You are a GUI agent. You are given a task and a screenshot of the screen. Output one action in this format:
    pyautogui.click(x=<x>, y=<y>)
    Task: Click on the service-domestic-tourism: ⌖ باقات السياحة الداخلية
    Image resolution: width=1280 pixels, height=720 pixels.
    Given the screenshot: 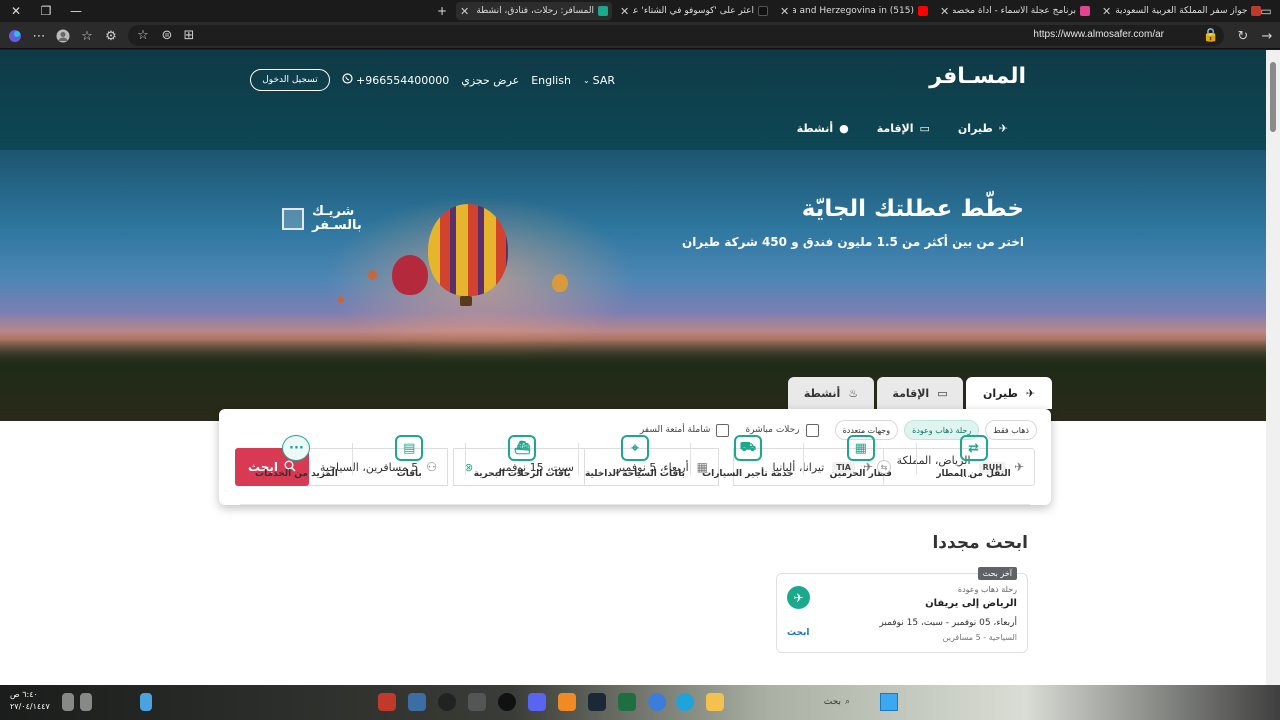 What is the action you would take?
    pyautogui.click(x=635, y=469)
    